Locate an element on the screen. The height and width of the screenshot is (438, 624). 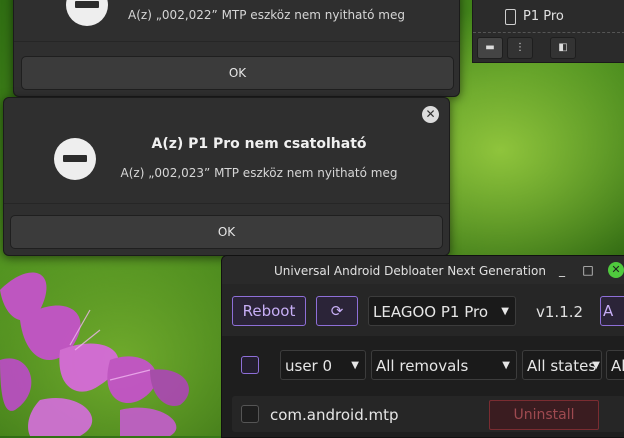
state-select: All states ▼ is located at coordinates (562, 365).